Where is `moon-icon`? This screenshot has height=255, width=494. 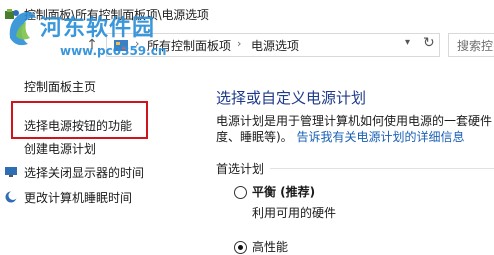 moon-icon is located at coordinates (11, 196).